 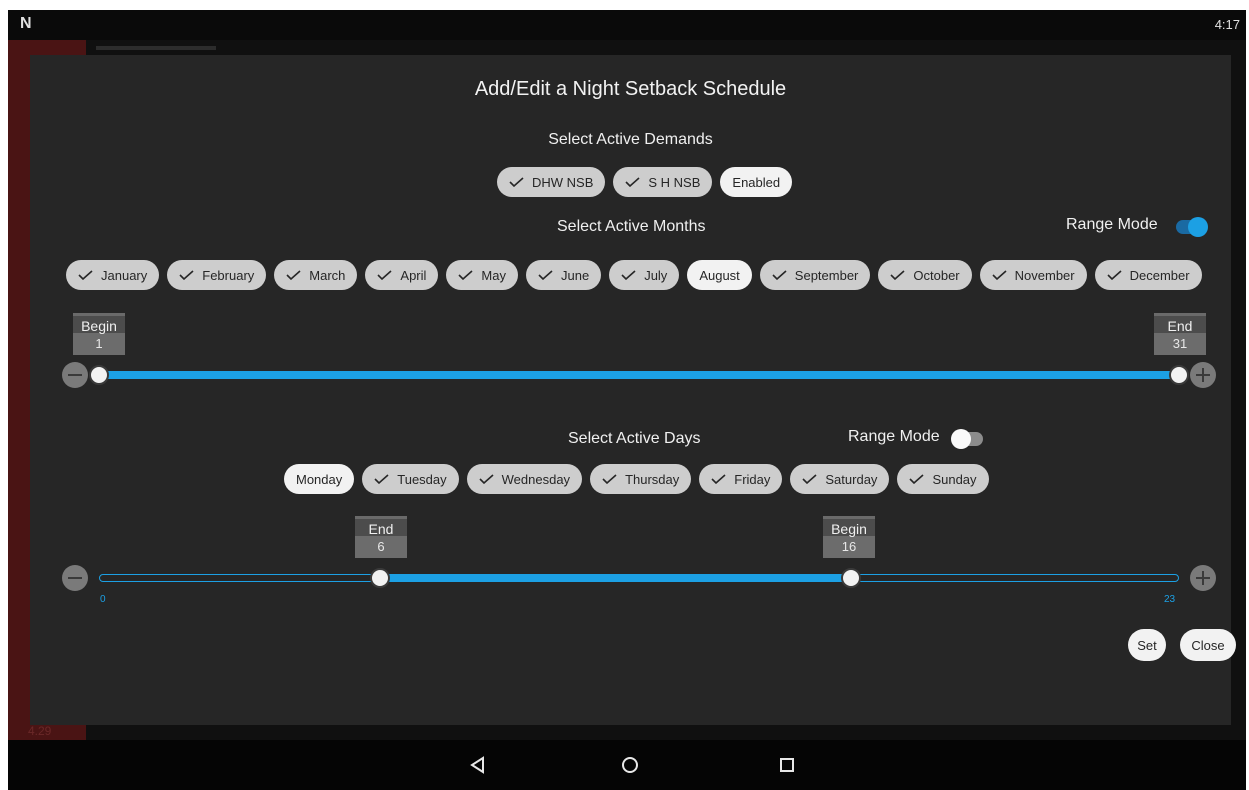 I want to click on marker-value: 31, so click(x=1180, y=344).